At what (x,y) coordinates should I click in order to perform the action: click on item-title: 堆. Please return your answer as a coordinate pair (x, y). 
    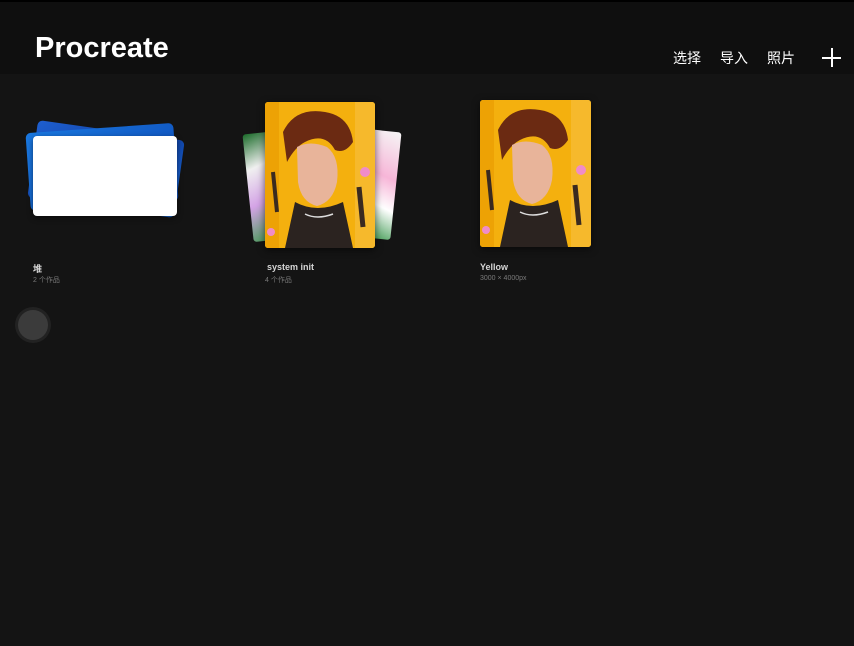
    Looking at the image, I should click on (38, 269).